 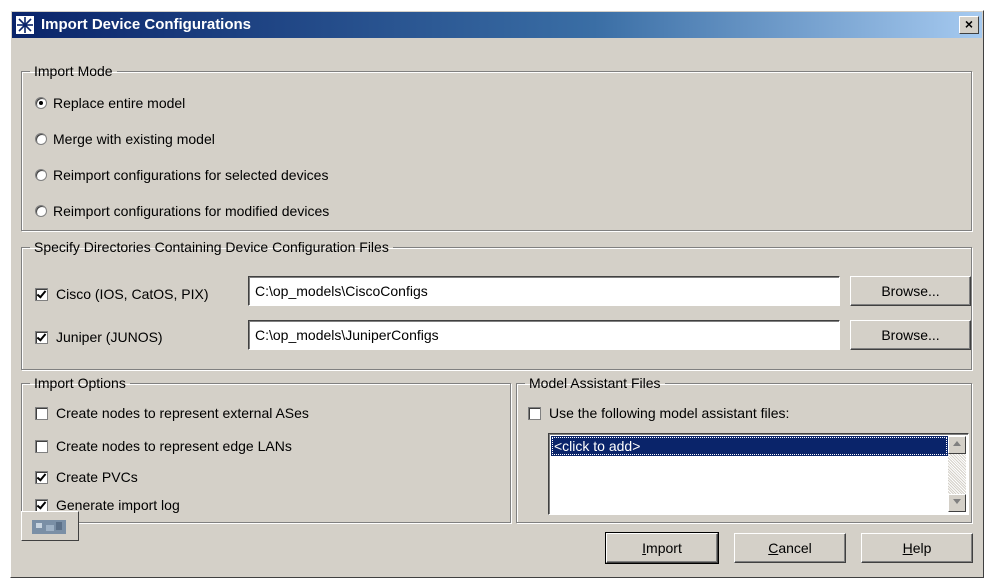 I want to click on starburst-icon, so click(x=25, y=25).